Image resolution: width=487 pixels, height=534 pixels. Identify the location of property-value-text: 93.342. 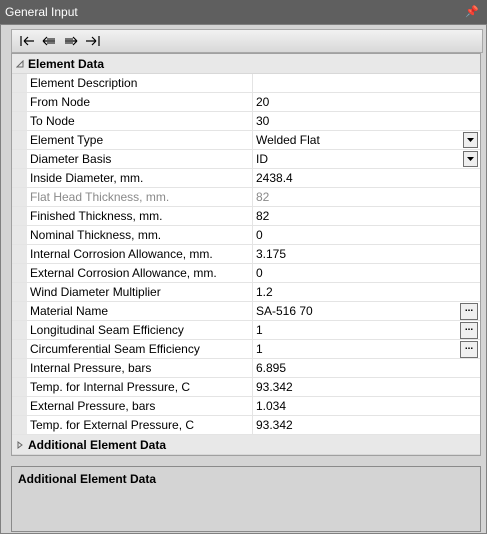
(274, 387).